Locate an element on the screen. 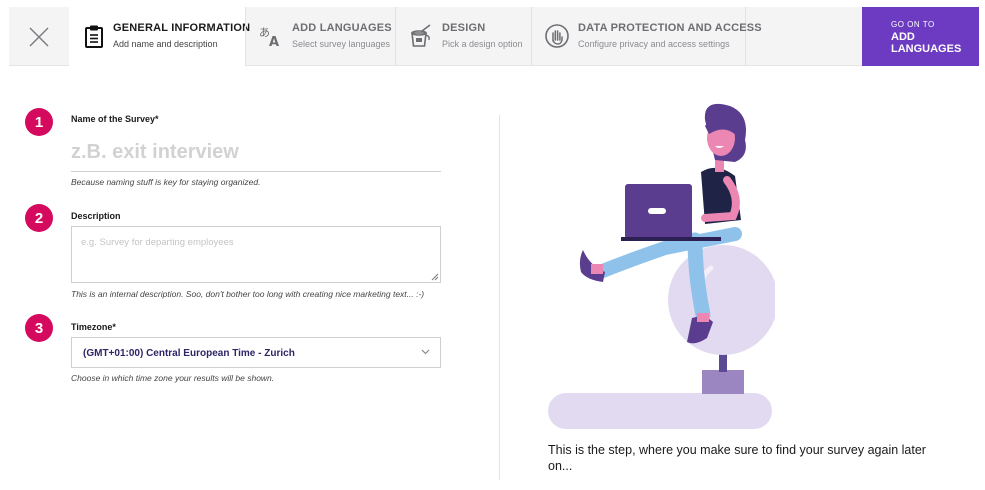 The image size is (985, 490). clipboard-icon is located at coordinates (94, 36).